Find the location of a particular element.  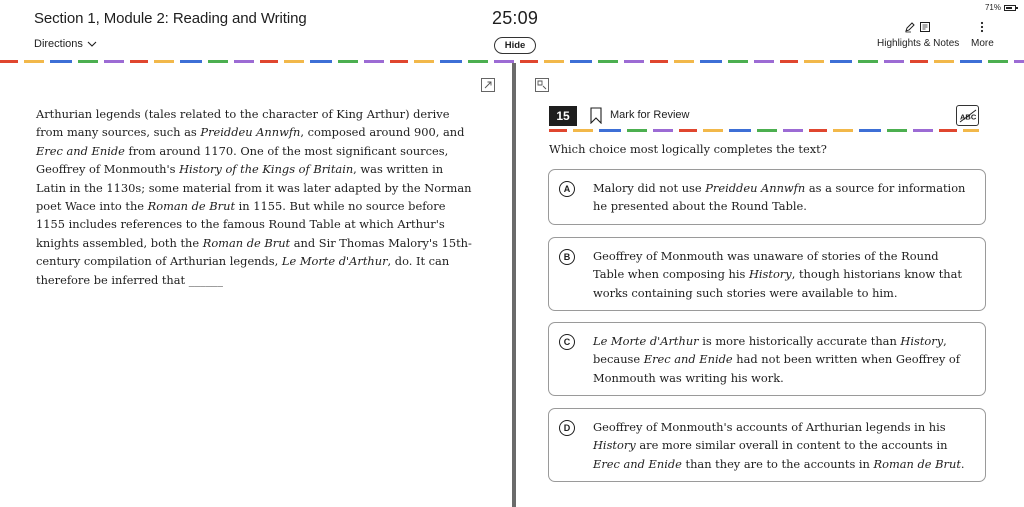

directions-toggle: Directions is located at coordinates (65, 44).